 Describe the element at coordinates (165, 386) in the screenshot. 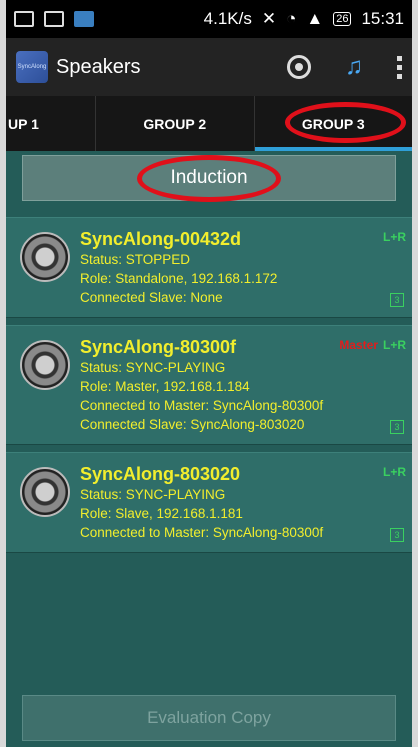

I see `speaker-role: Role: Master, 192.168.1.184` at that location.